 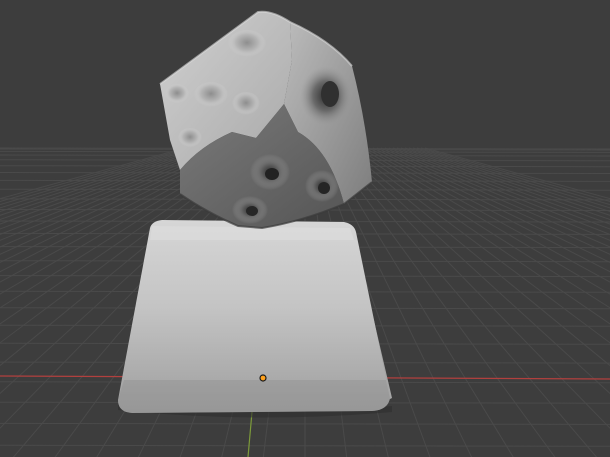 What do you see at coordinates (250, 434) in the screenshot?
I see `y-axis-line` at bounding box center [250, 434].